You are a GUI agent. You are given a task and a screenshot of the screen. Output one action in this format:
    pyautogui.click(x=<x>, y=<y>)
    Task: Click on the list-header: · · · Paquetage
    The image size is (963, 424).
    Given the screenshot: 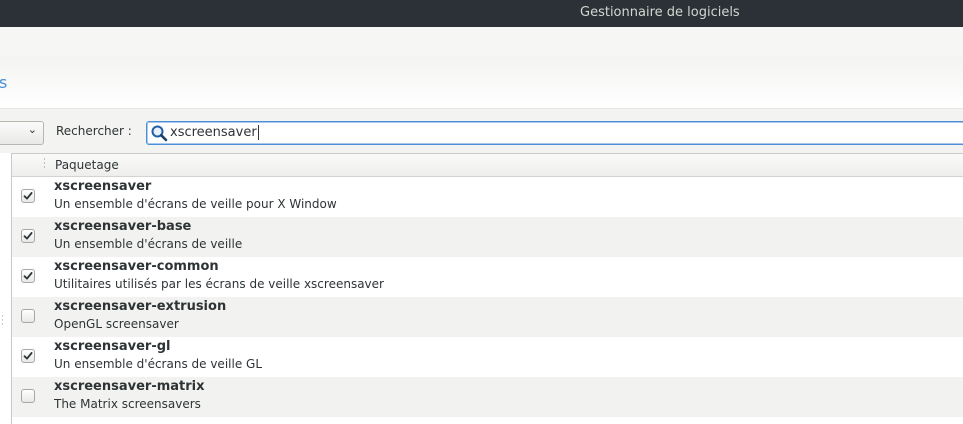 What is the action you would take?
    pyautogui.click(x=487, y=165)
    